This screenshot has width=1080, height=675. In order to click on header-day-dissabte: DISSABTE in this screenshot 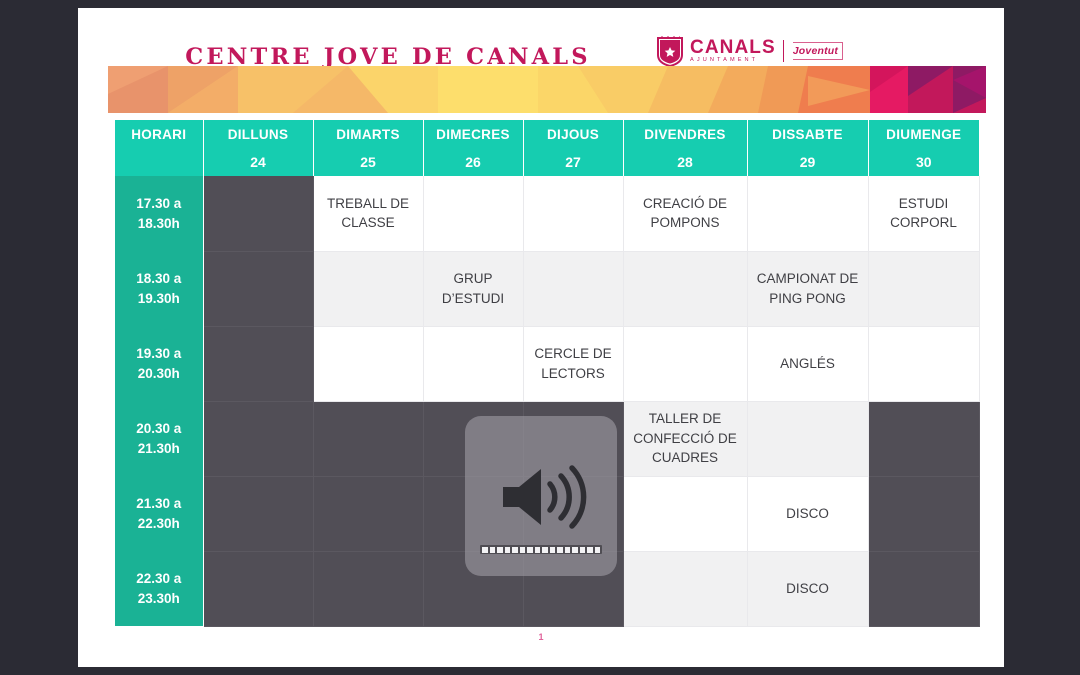, I will do `click(808, 134)`.